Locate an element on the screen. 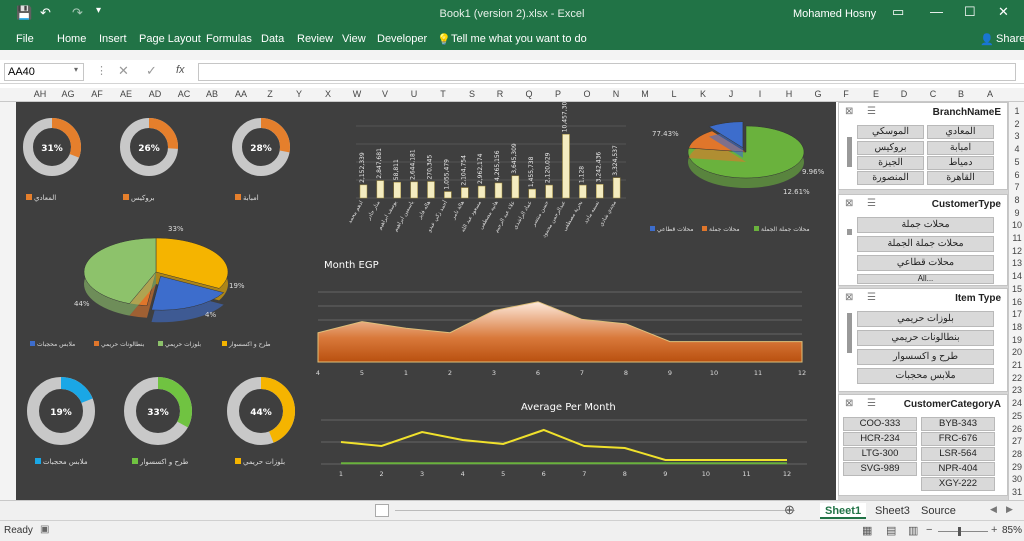  tab-sheet1: Sheet1 is located at coordinates (843, 511).